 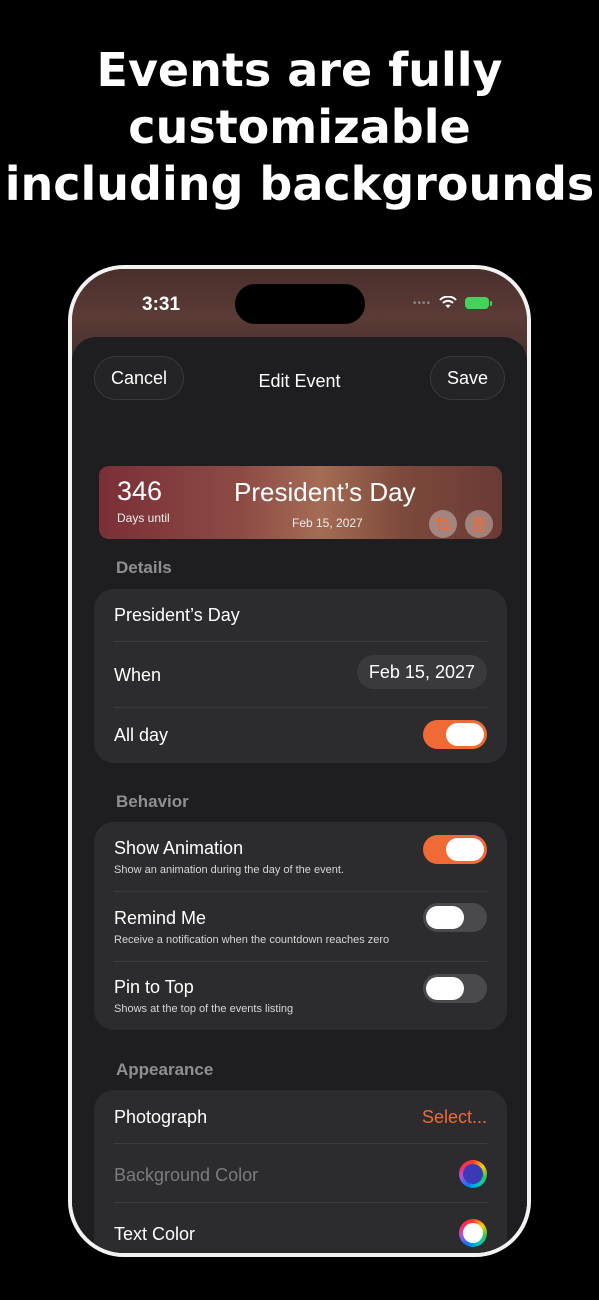 What do you see at coordinates (165, 1069) in the screenshot?
I see `appearance-section-label: Appearance` at bounding box center [165, 1069].